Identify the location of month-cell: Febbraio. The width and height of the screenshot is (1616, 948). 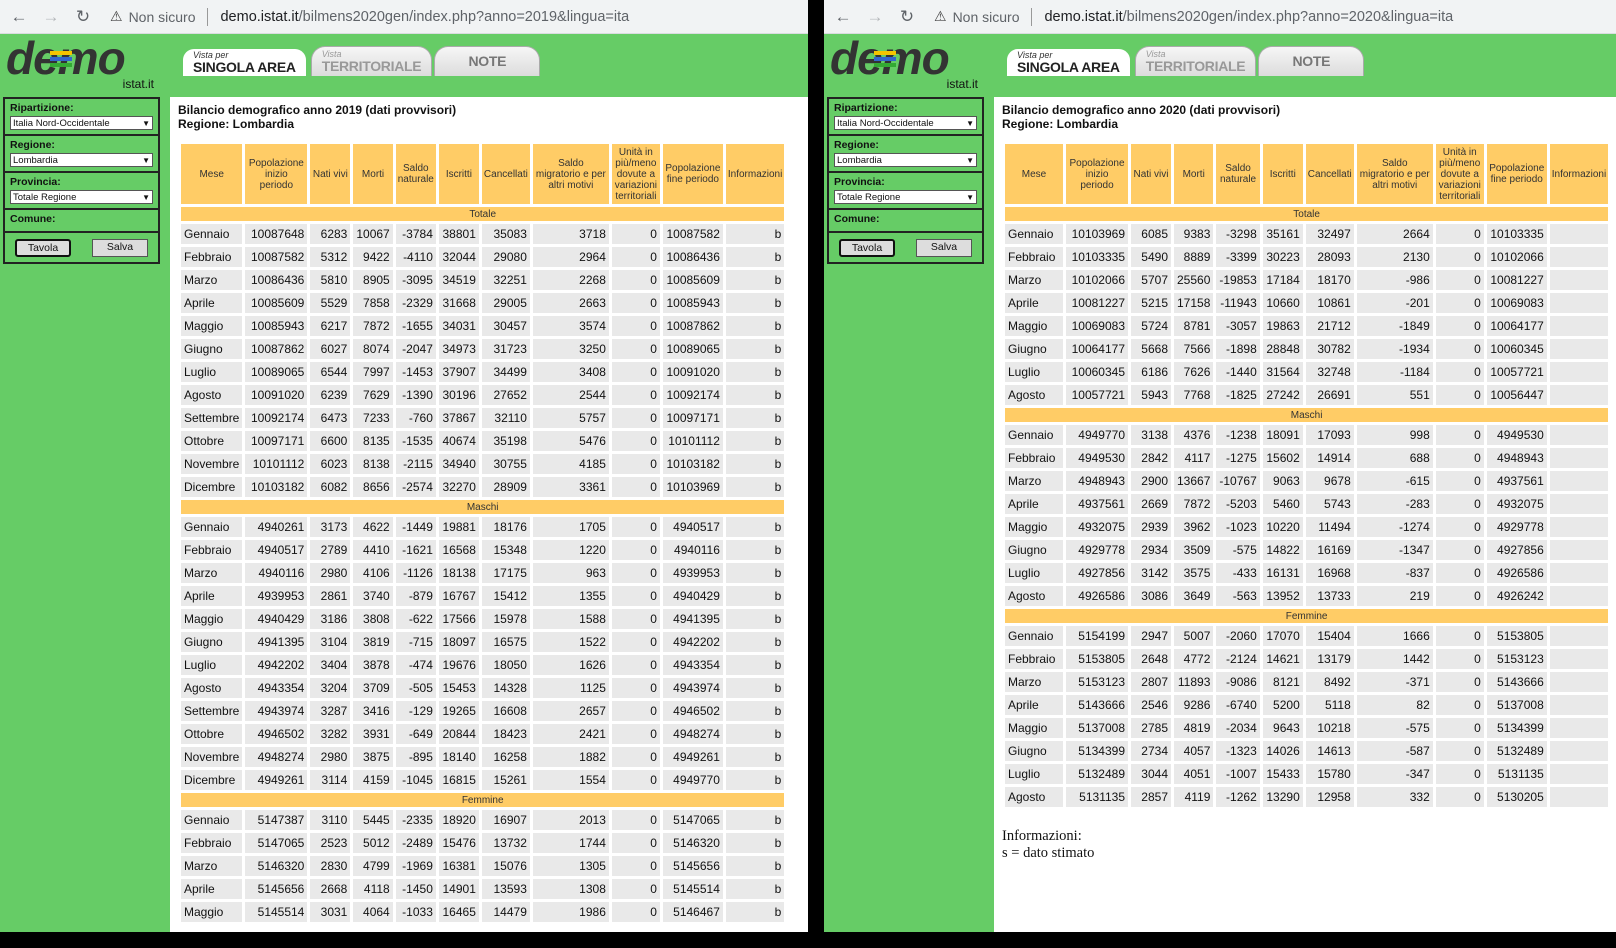
(212, 550).